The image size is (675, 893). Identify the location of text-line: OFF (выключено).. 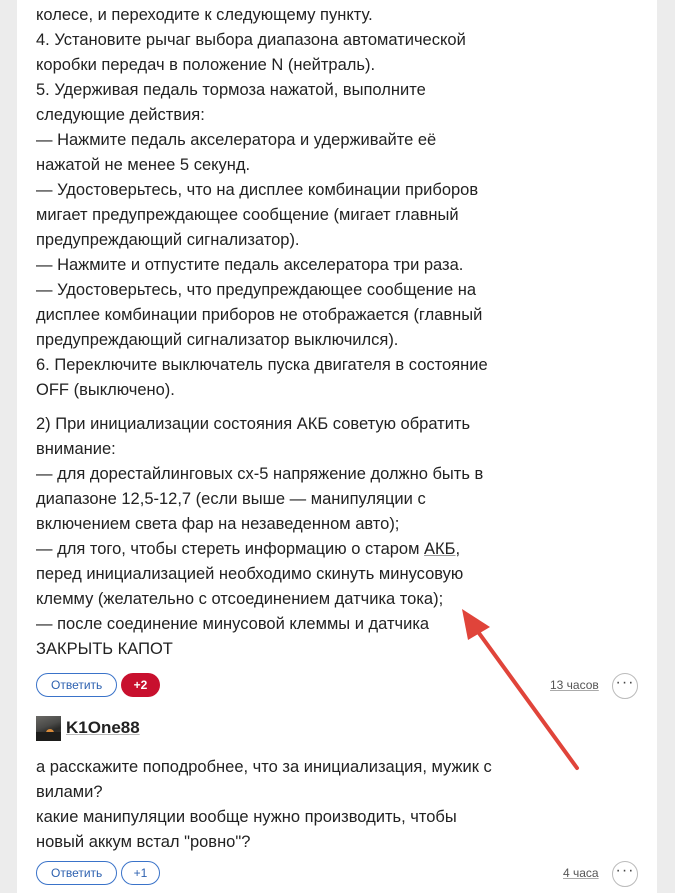
(105, 390).